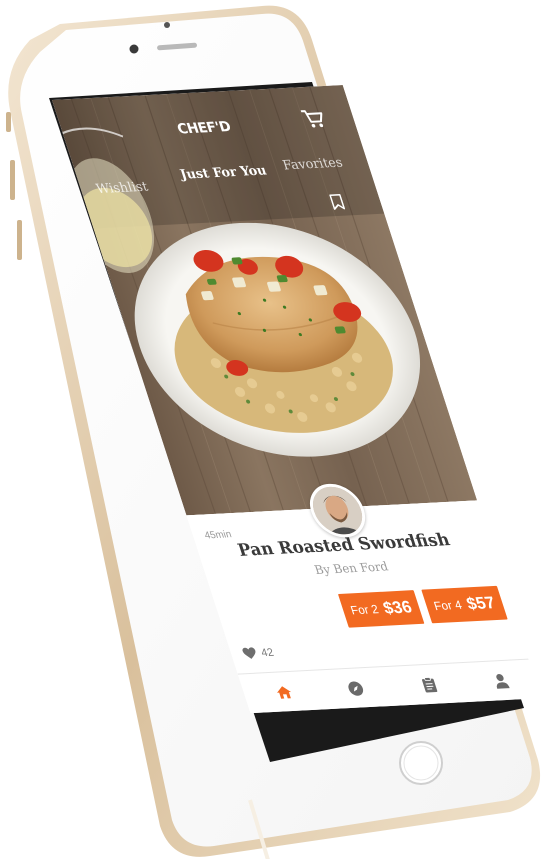  Describe the element at coordinates (313, 165) in the screenshot. I see `tab-favorites: Favorites` at that location.